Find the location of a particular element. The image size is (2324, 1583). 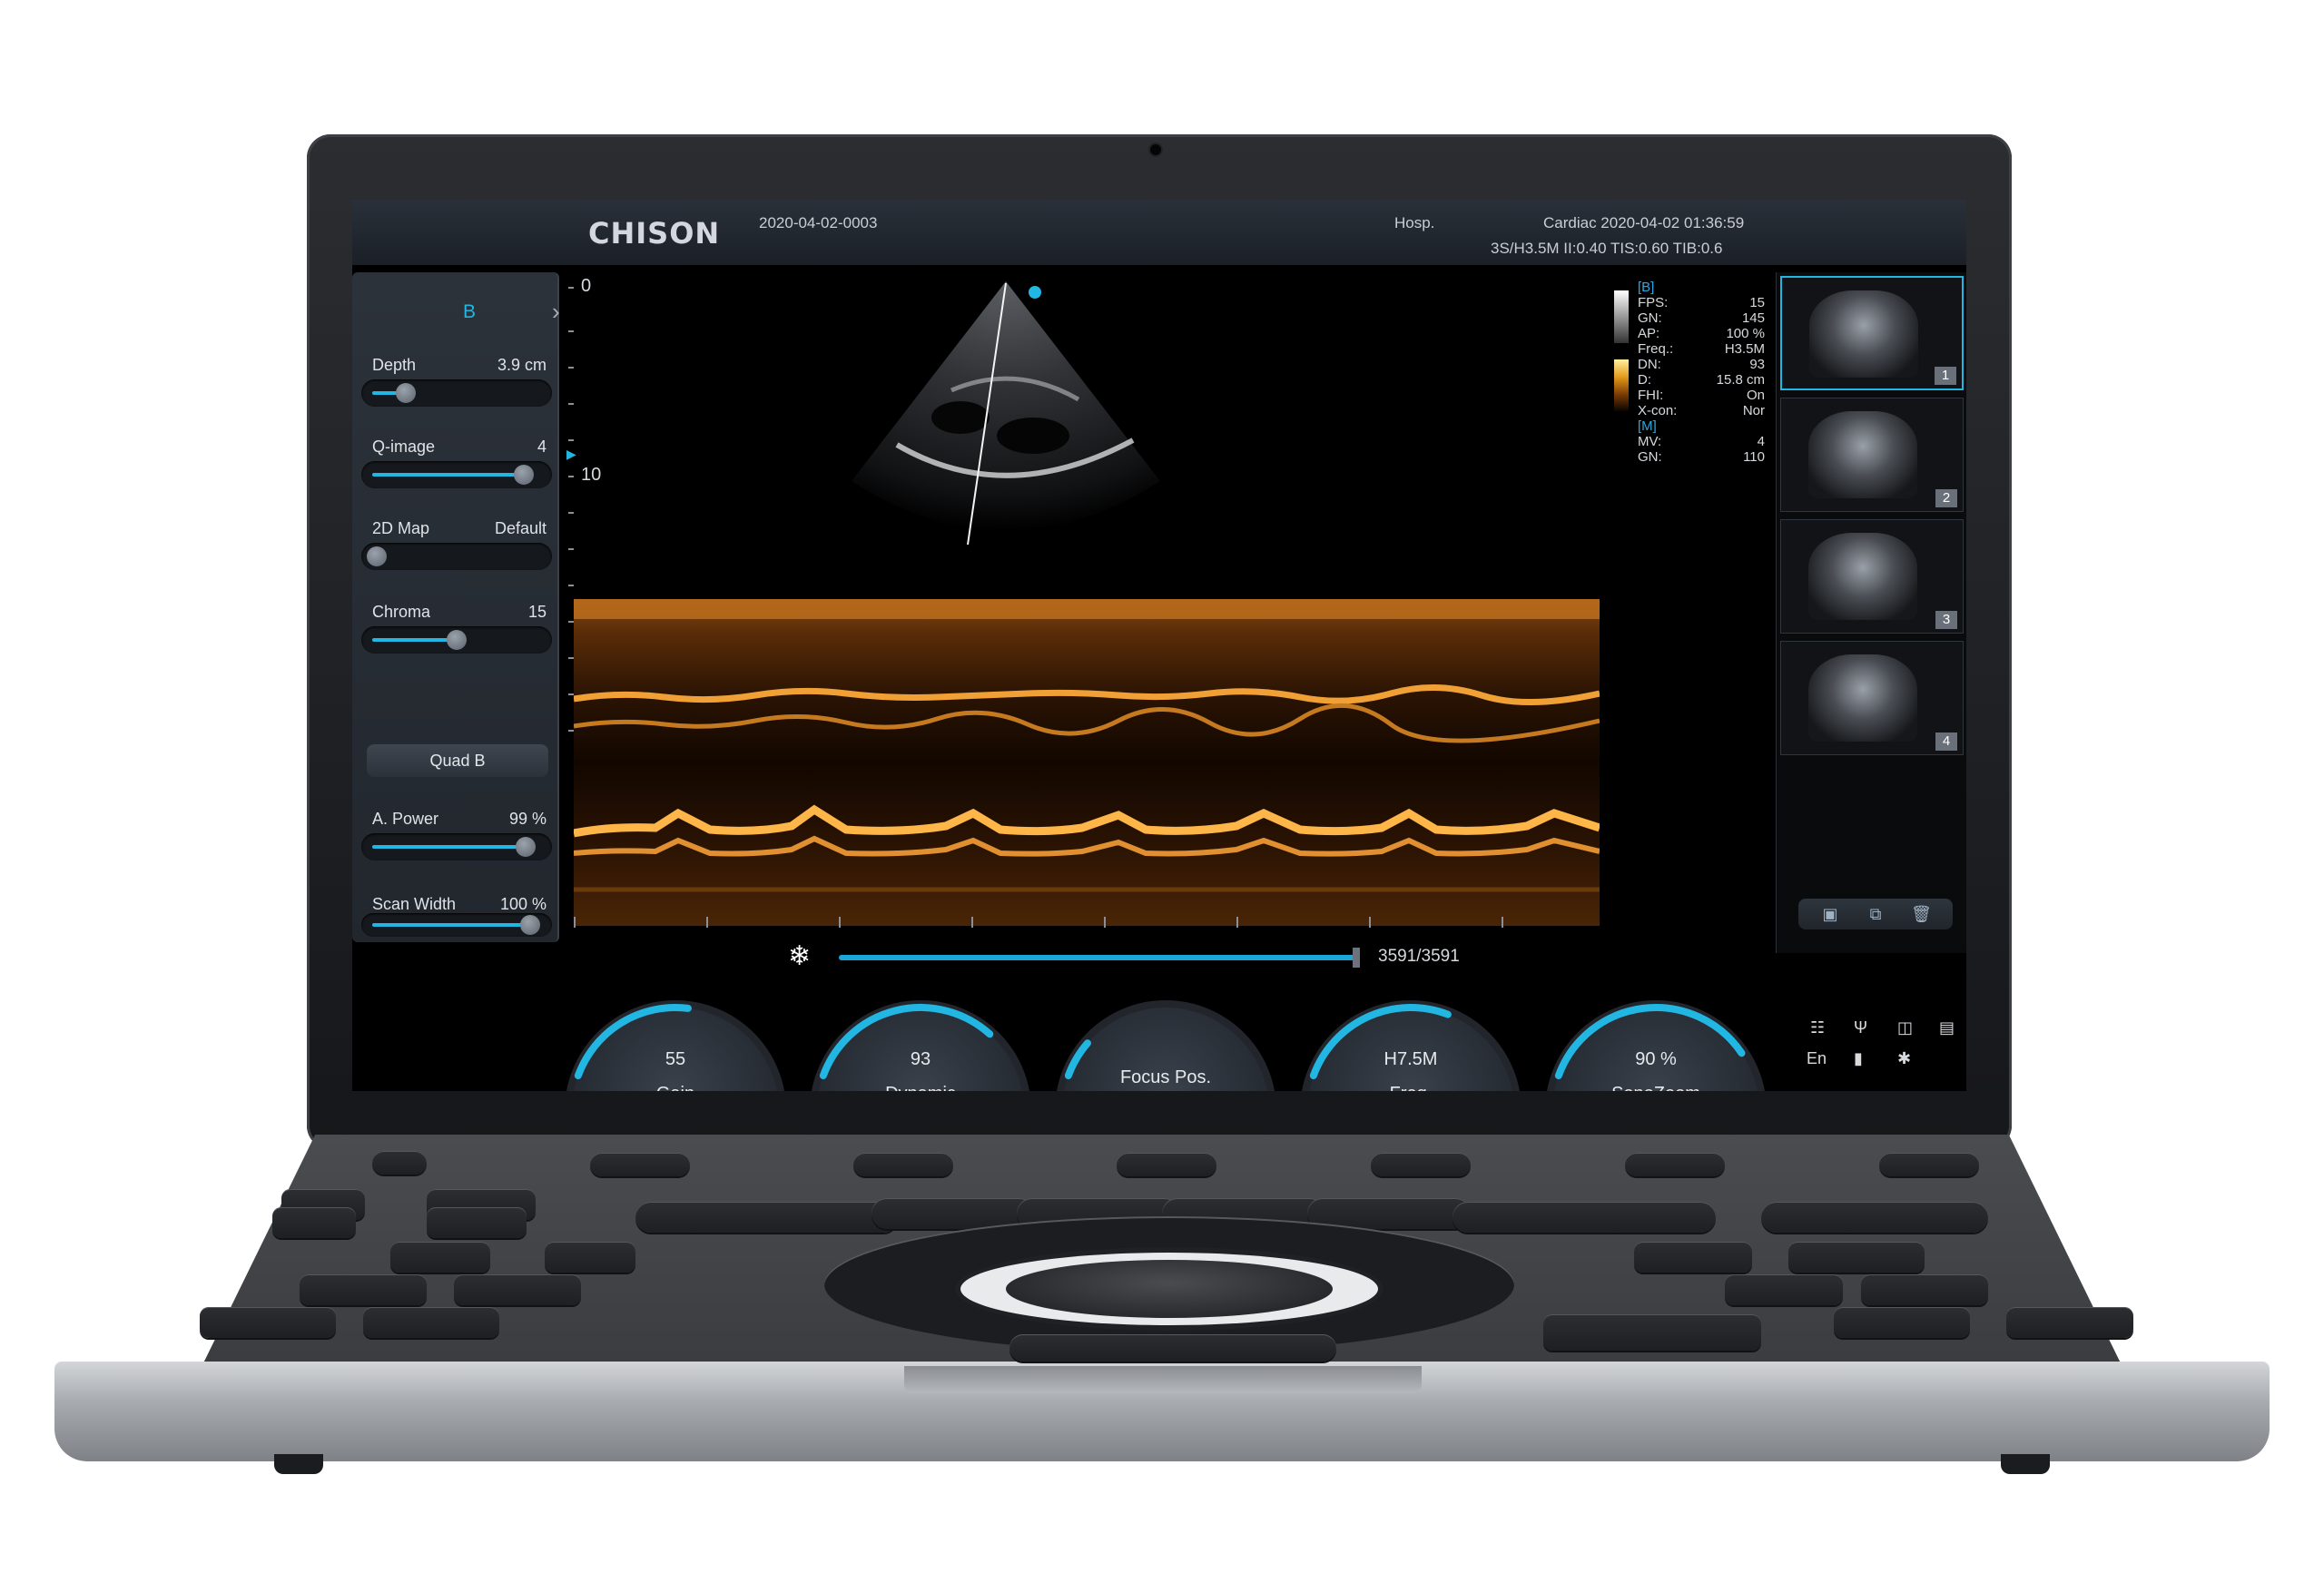

knob-arc is located at coordinates (906, 1042).